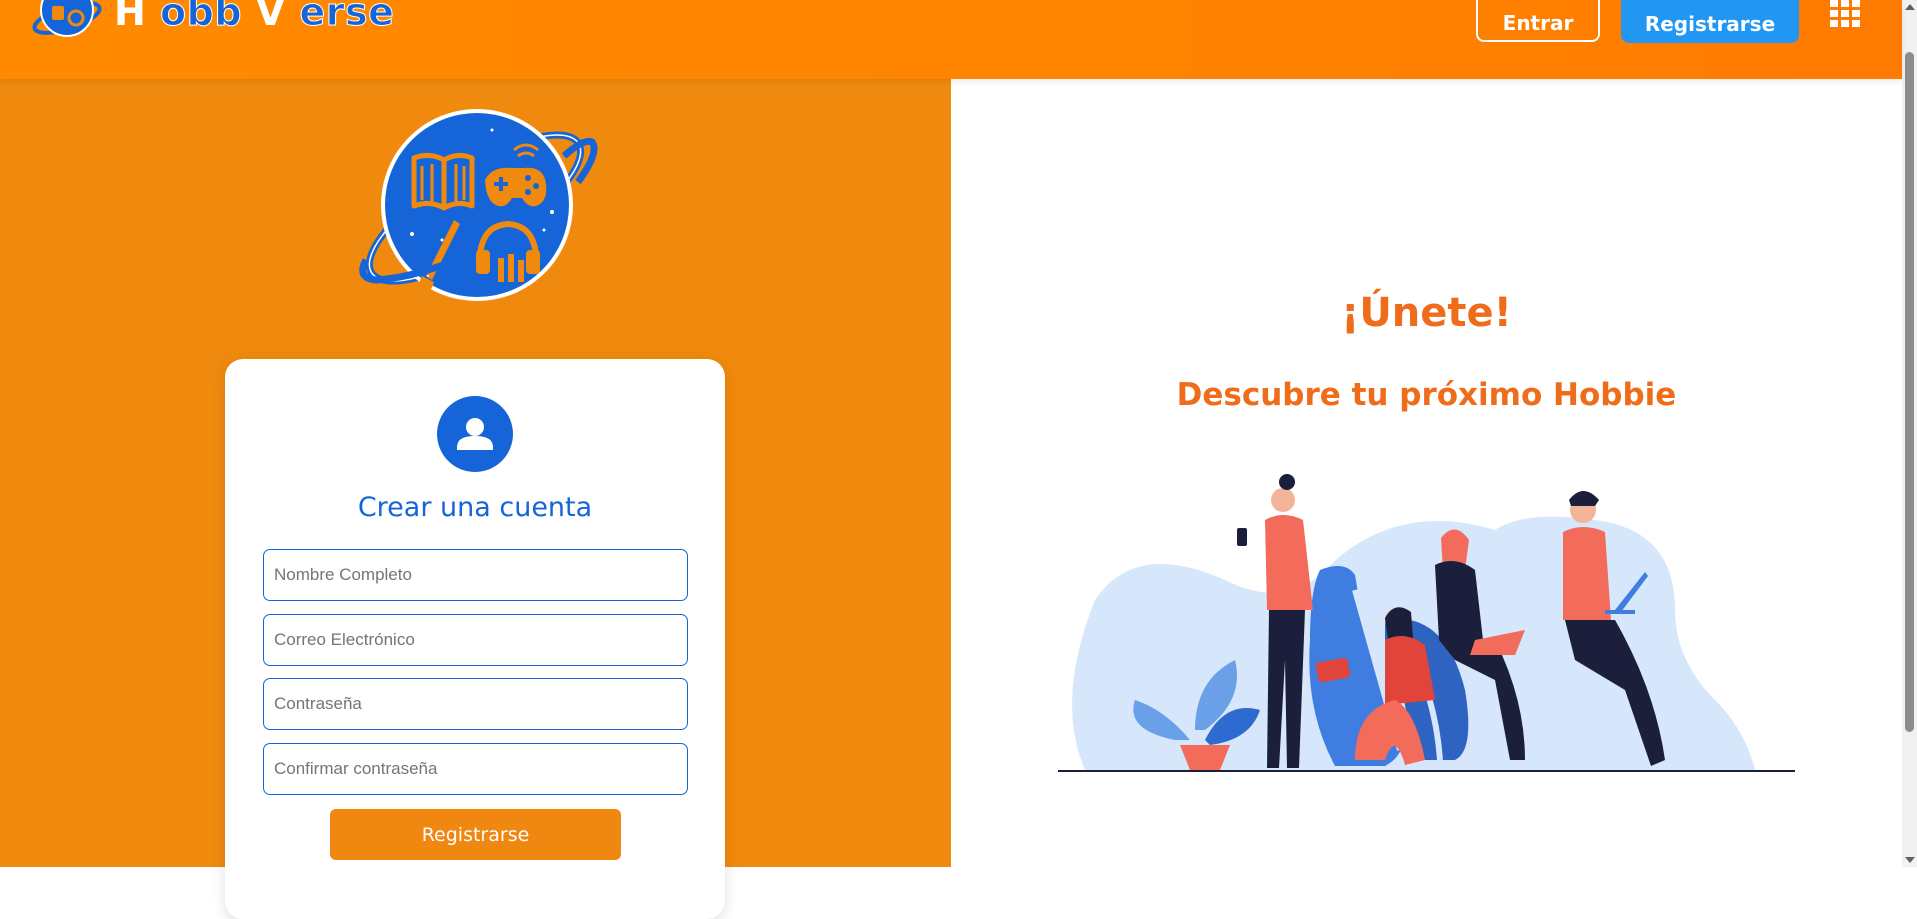  I want to click on register-submit-button: Registrarse, so click(475, 834).